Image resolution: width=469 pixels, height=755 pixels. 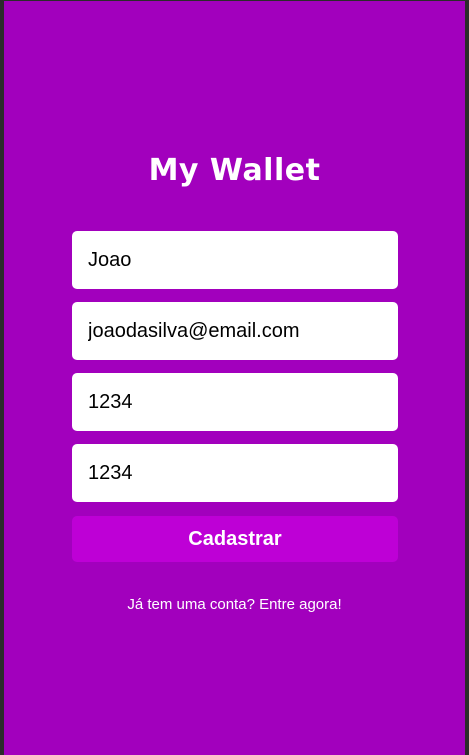 I want to click on password-input, so click(x=235, y=402).